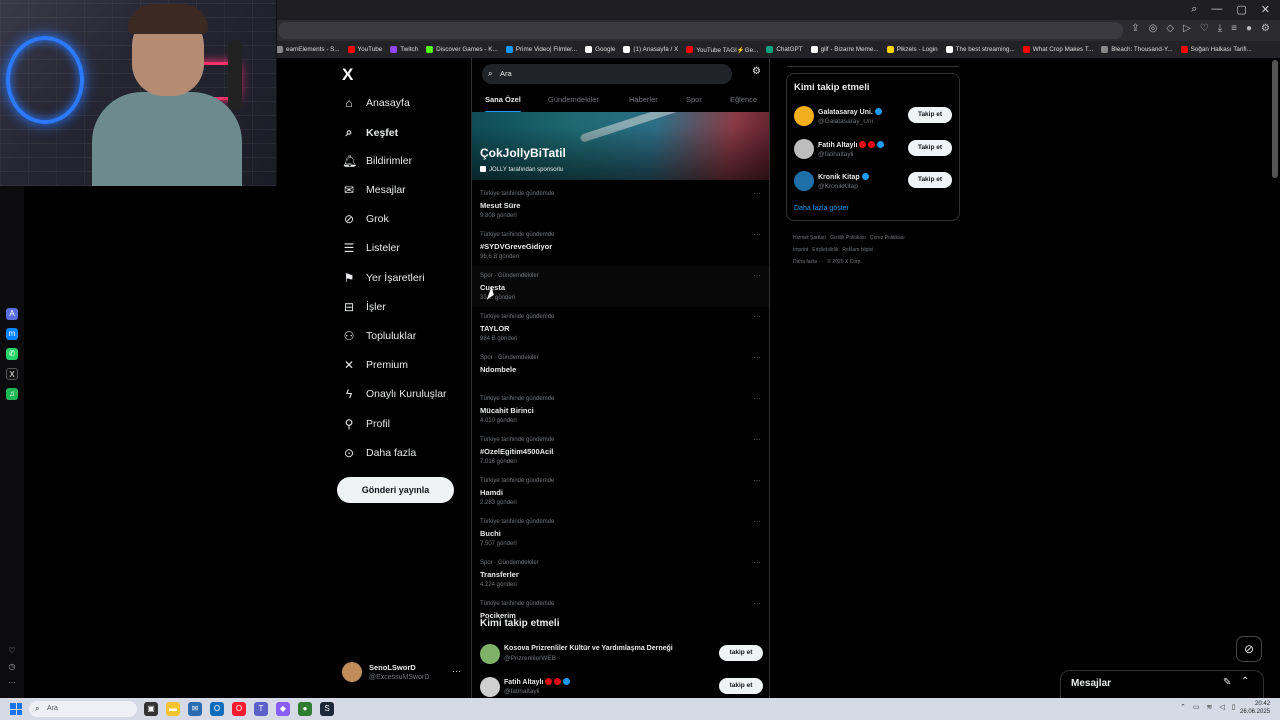 Image resolution: width=1280 pixels, height=720 pixels. I want to click on sidebar-item-grok: ⊘ Grok, so click(365, 219).